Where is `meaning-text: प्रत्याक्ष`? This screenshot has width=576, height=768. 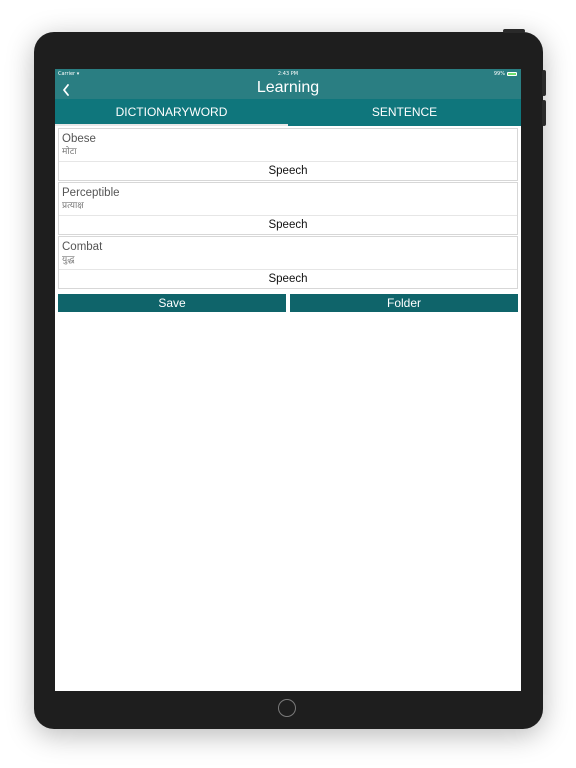
meaning-text: प्रत्याक्ष is located at coordinates (73, 206).